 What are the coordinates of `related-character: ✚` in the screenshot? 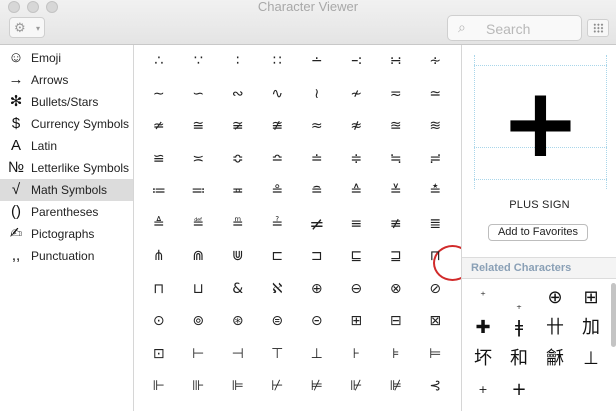 It's located at (483, 328).